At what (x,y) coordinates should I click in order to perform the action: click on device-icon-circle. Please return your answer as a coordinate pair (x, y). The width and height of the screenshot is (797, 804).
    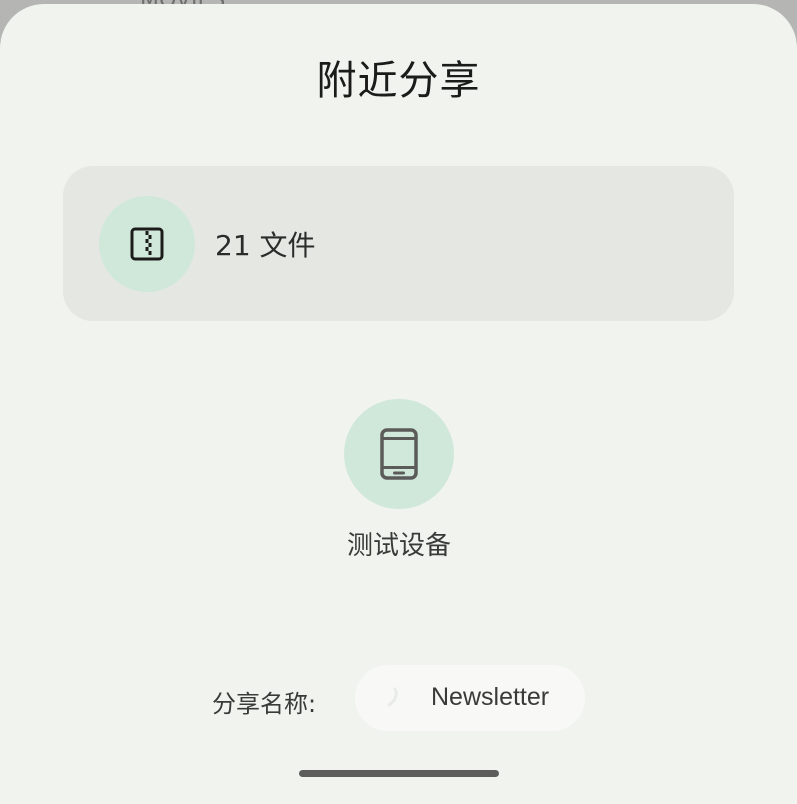
    Looking at the image, I should click on (399, 454).